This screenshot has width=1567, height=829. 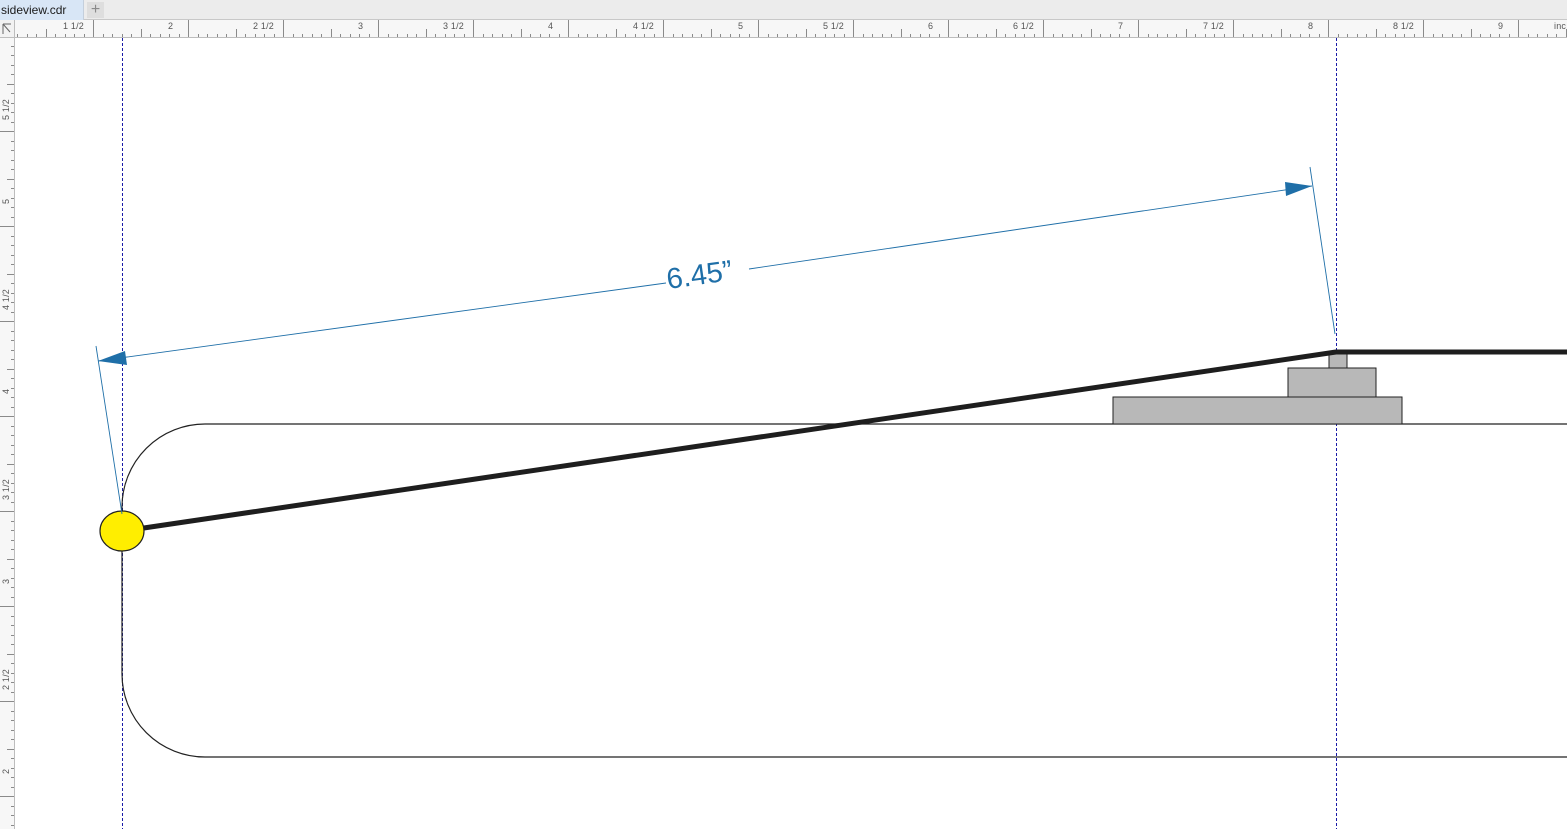 I want to click on h-ruler-label: 4 1/2, so click(x=644, y=26).